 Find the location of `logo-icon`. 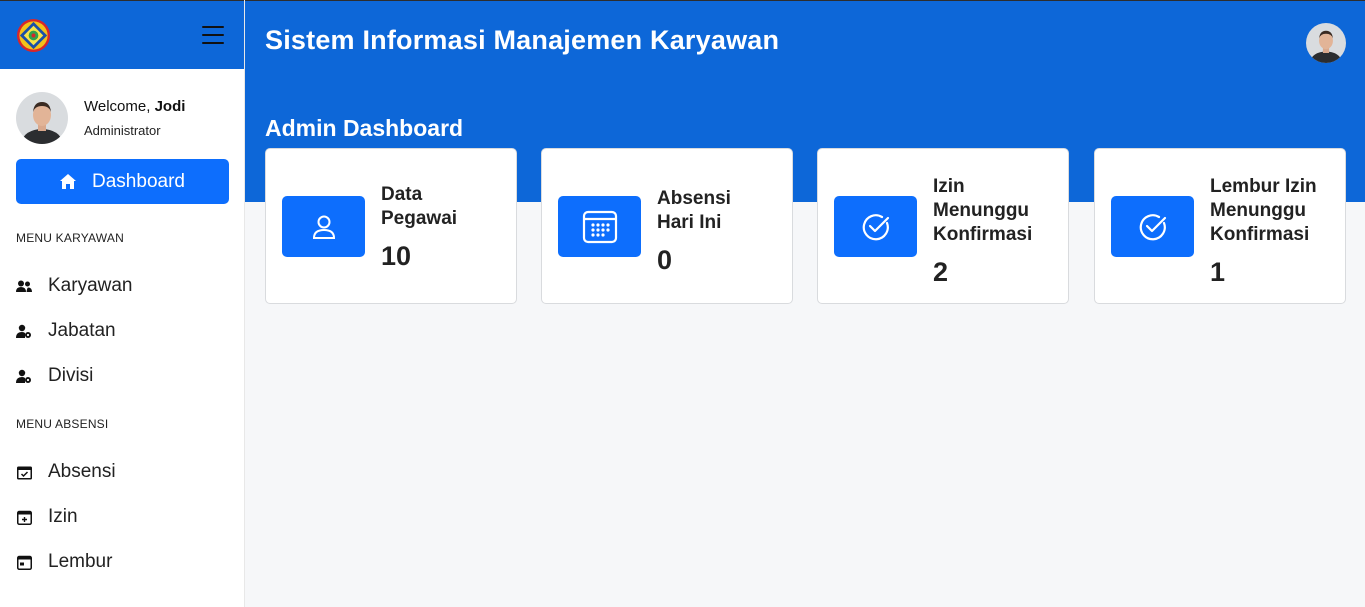

logo-icon is located at coordinates (33, 35).